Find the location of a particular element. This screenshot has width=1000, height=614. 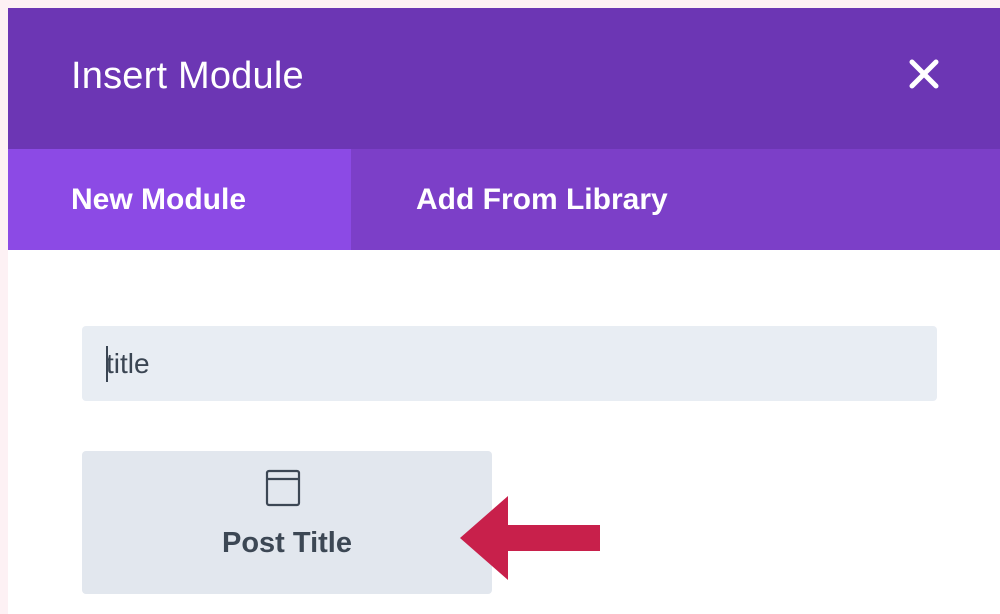

close-icon is located at coordinates (924, 74).